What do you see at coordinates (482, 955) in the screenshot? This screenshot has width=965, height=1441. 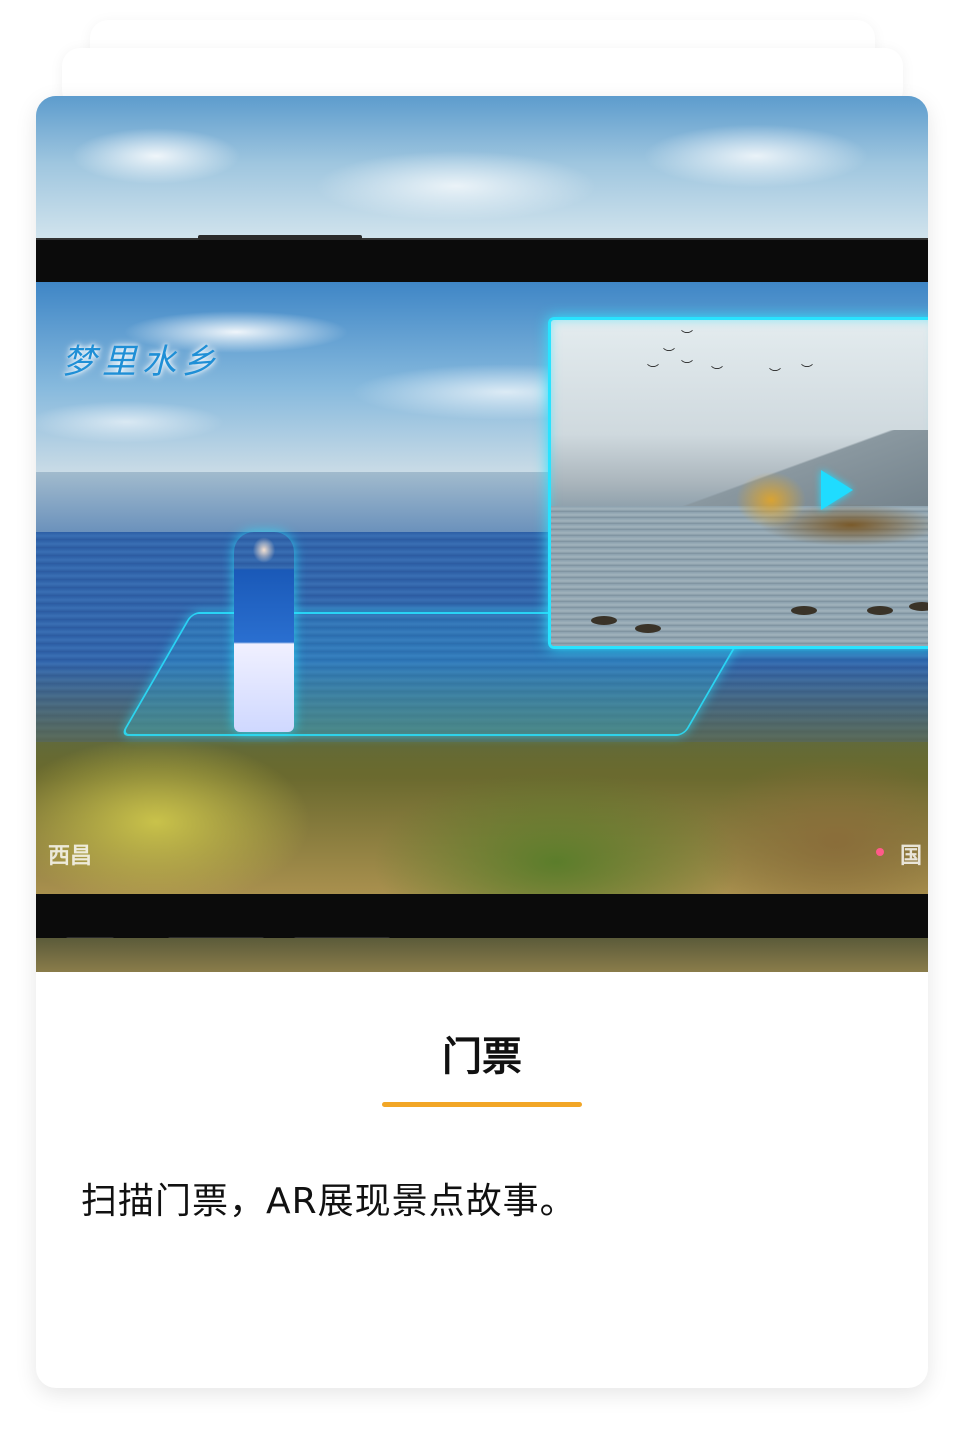 I see `background-foliage` at bounding box center [482, 955].